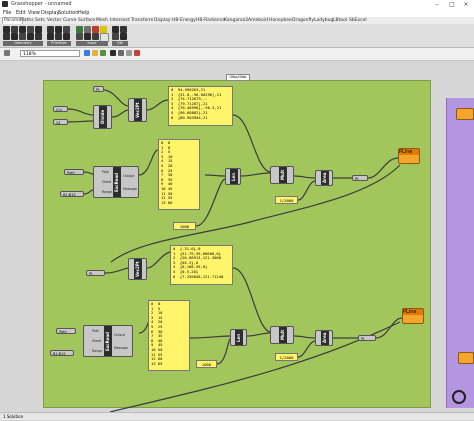 This screenshot has height=421, width=474. Describe the element at coordinates (103, 53) in the screenshot. I see `zoom-extents-icon` at that location.